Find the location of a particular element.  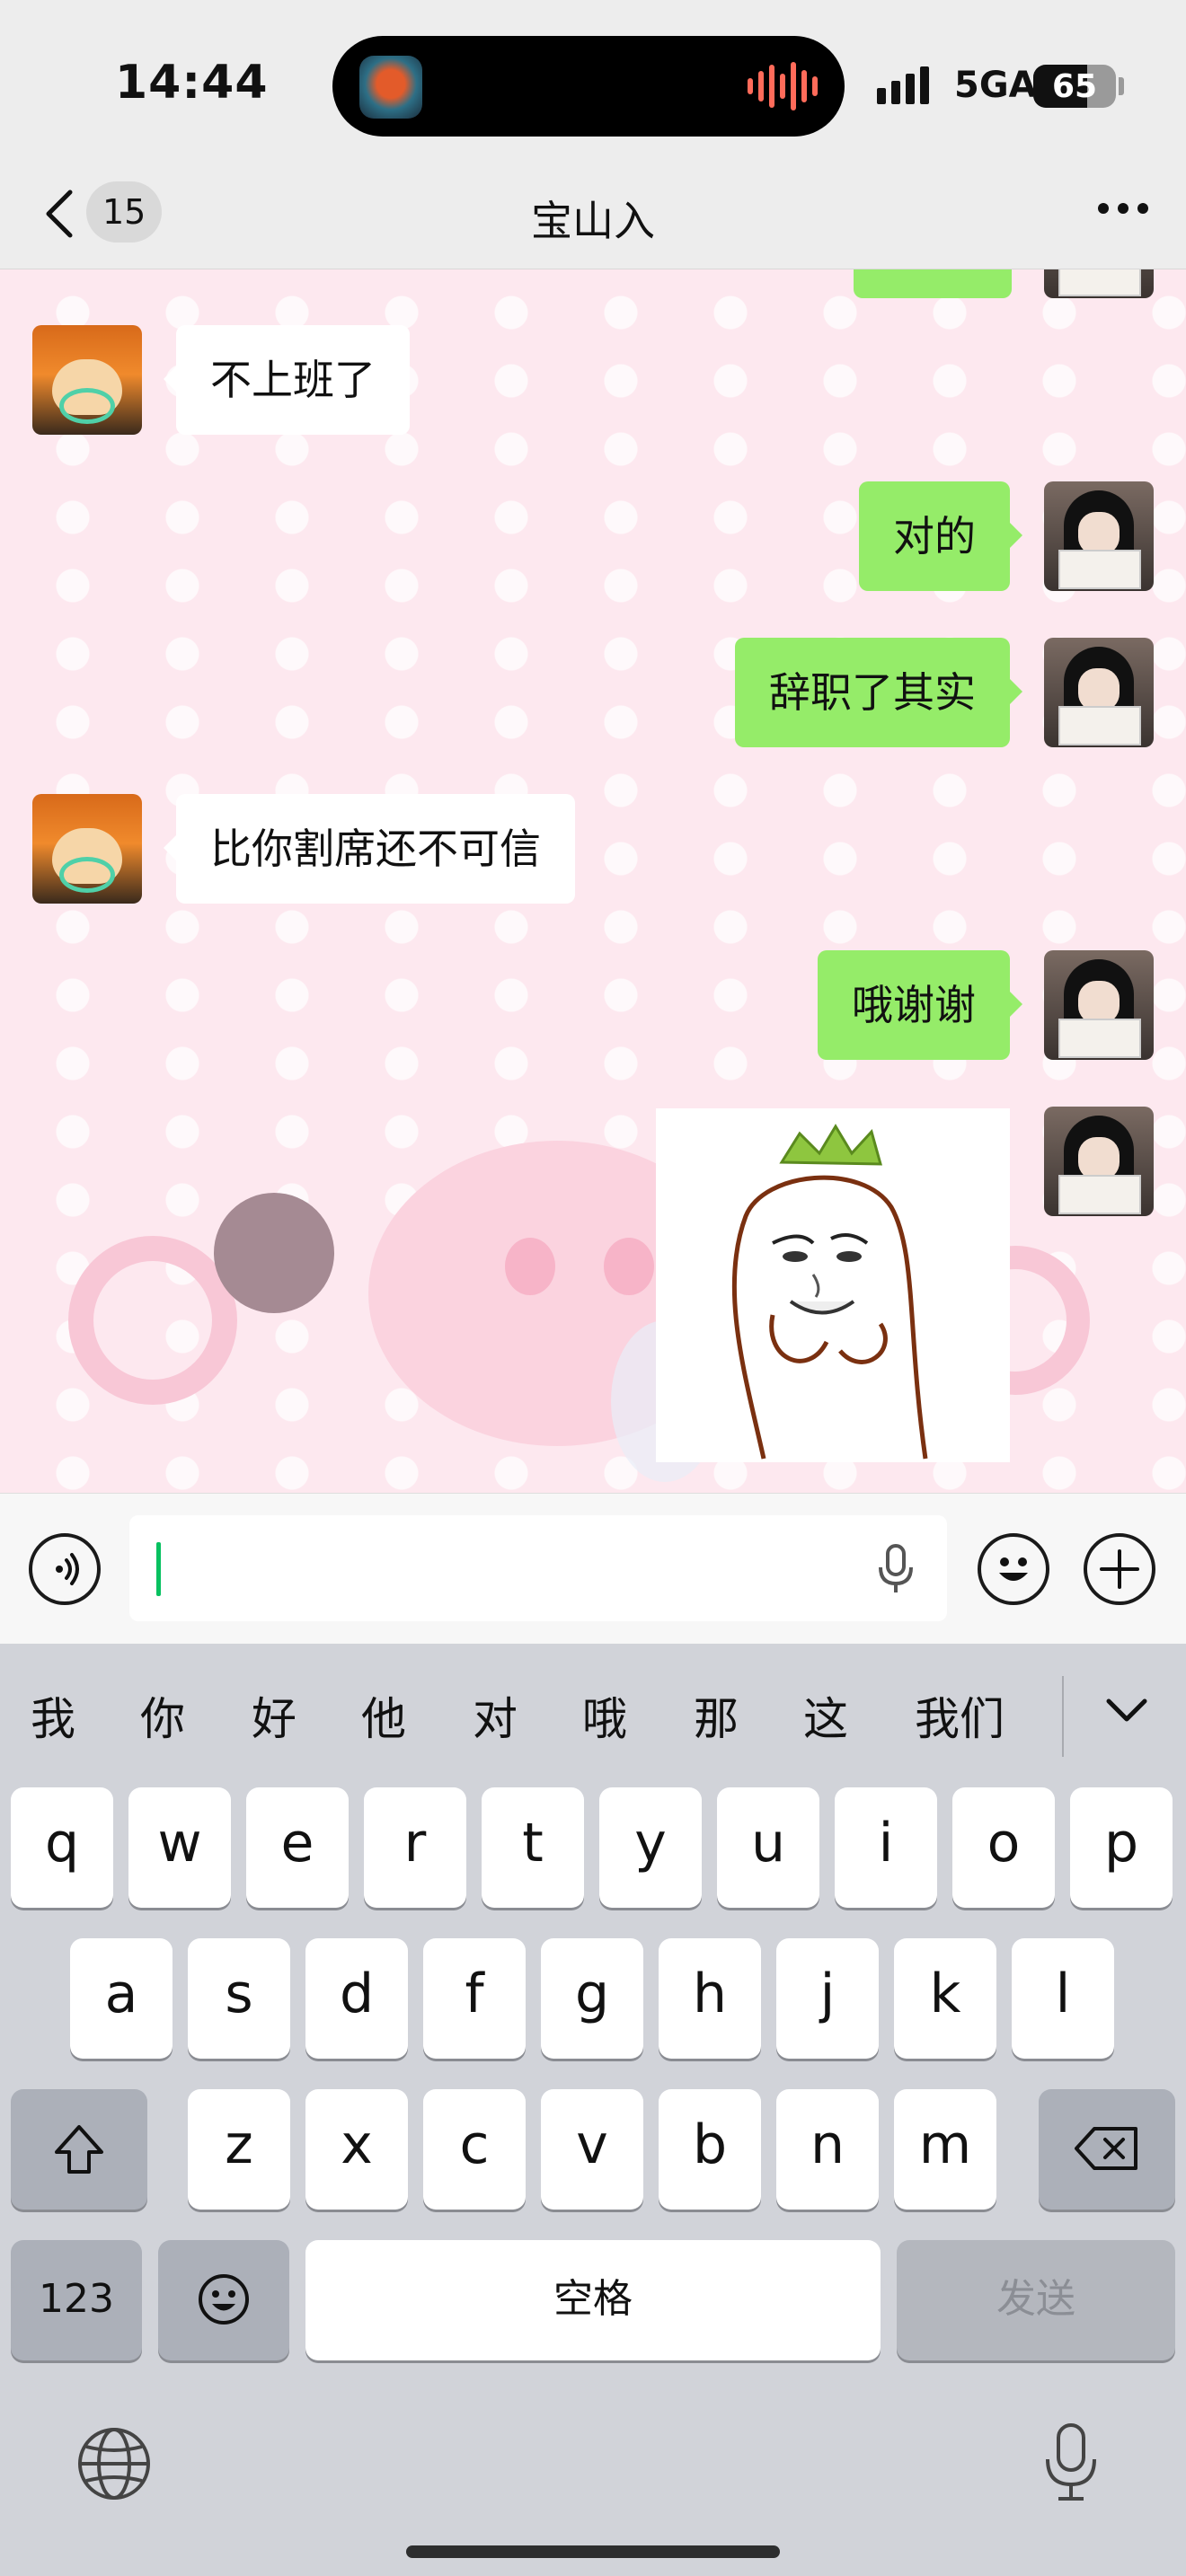

key-e: e is located at coordinates (297, 1847).